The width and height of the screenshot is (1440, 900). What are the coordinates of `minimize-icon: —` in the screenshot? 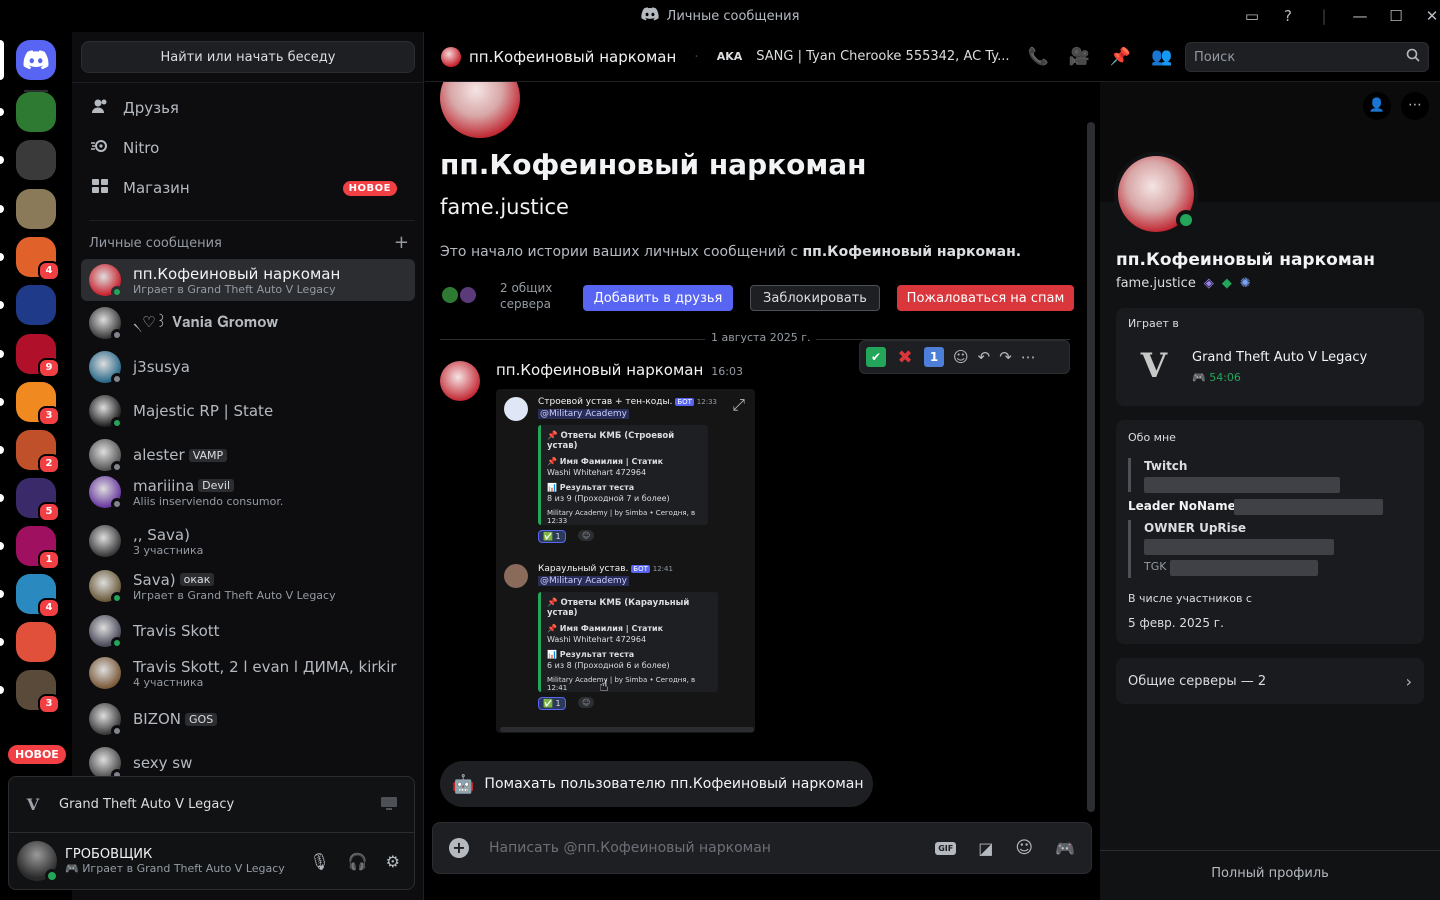 It's located at (1360, 16).